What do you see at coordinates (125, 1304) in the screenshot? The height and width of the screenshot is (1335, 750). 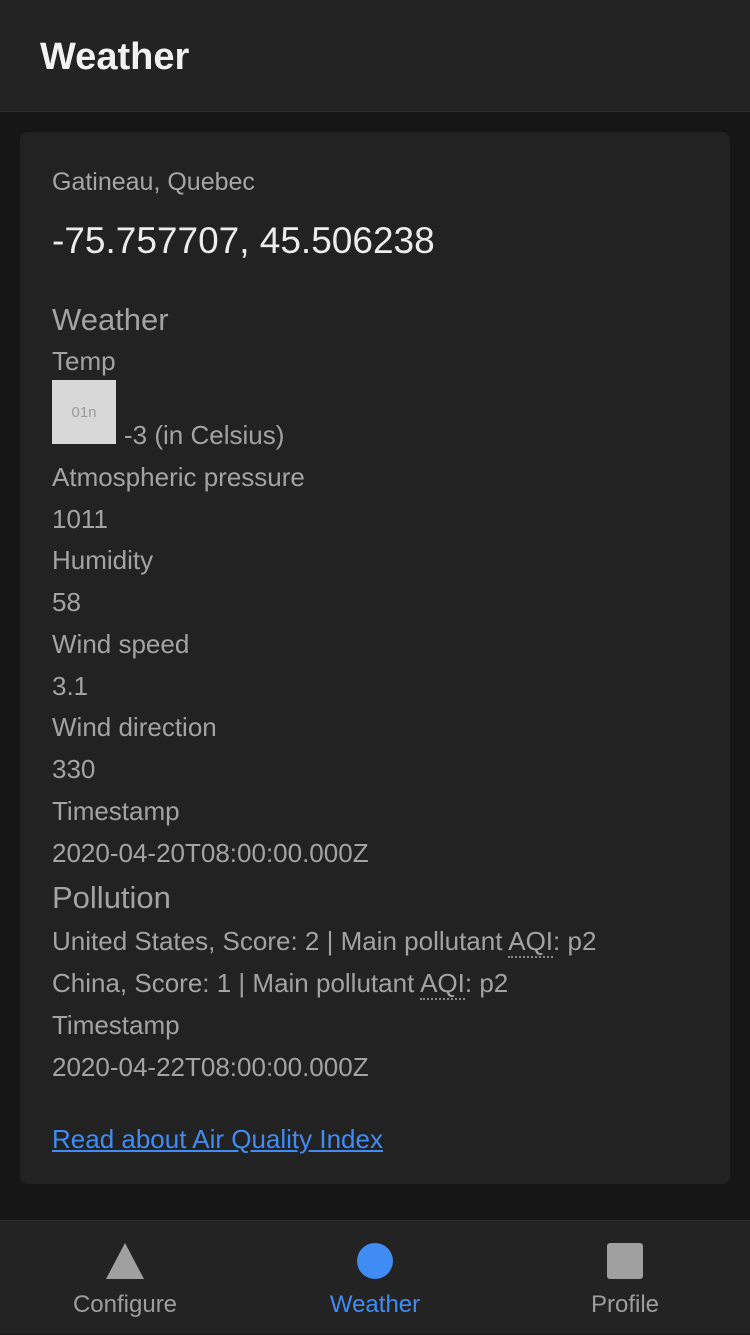 I see `tab-configure-label: Configure` at bounding box center [125, 1304].